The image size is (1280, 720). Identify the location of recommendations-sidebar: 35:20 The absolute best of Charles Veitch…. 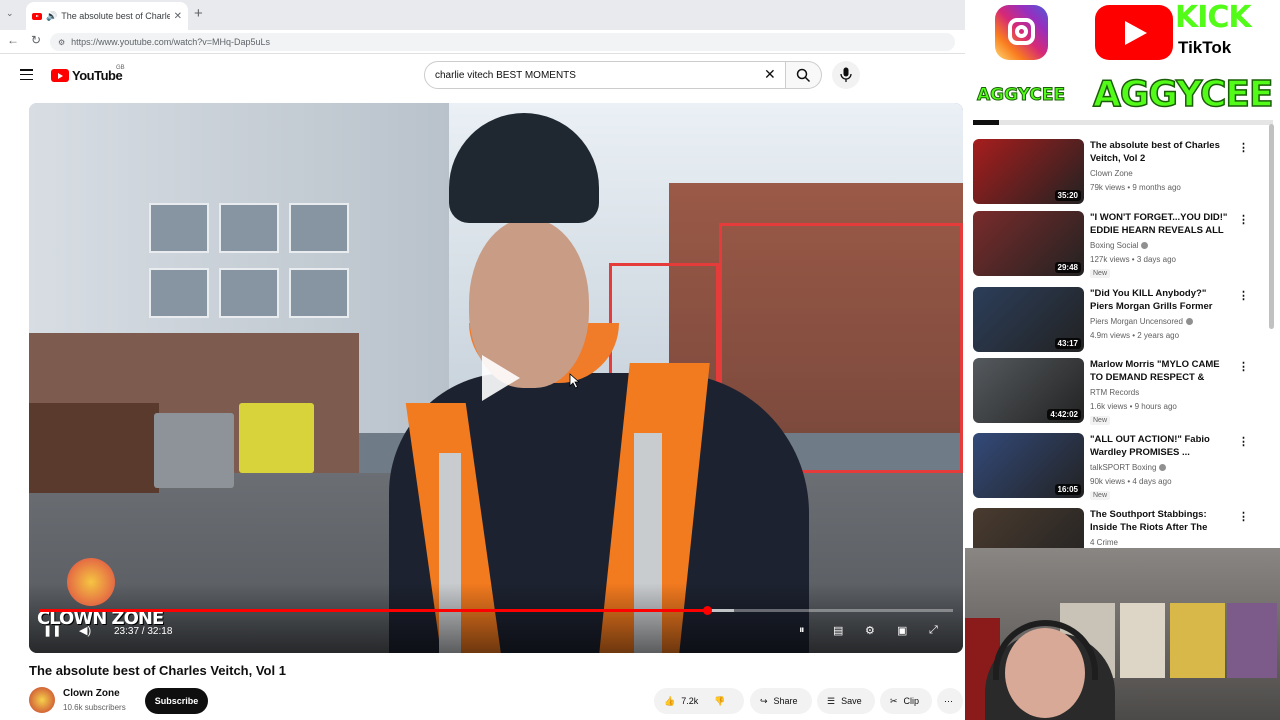
(1122, 334).